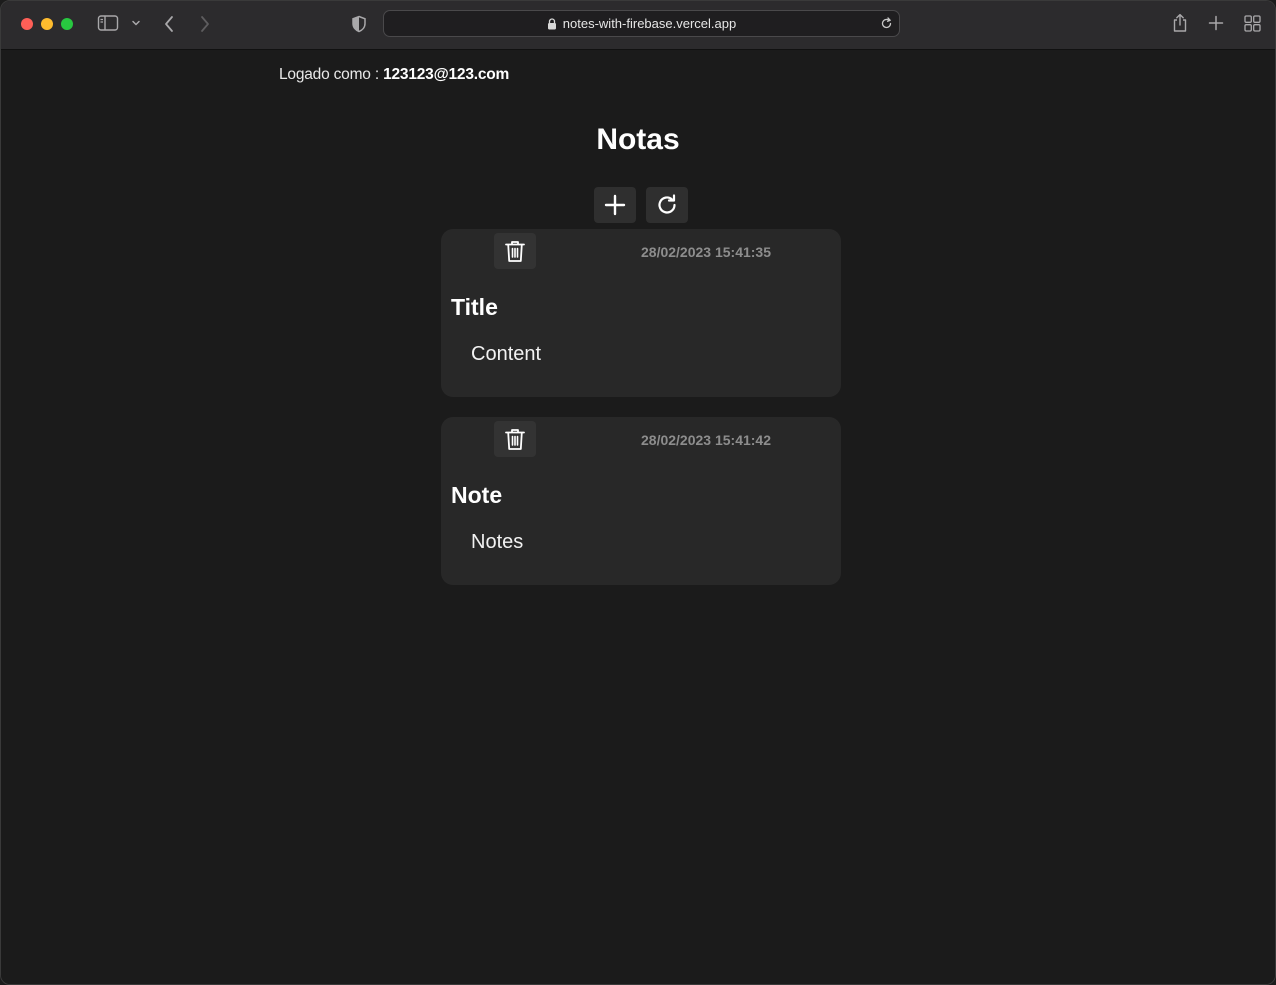  What do you see at coordinates (706, 440) in the screenshot?
I see `note-date: 28/02/2023 15:41:42` at bounding box center [706, 440].